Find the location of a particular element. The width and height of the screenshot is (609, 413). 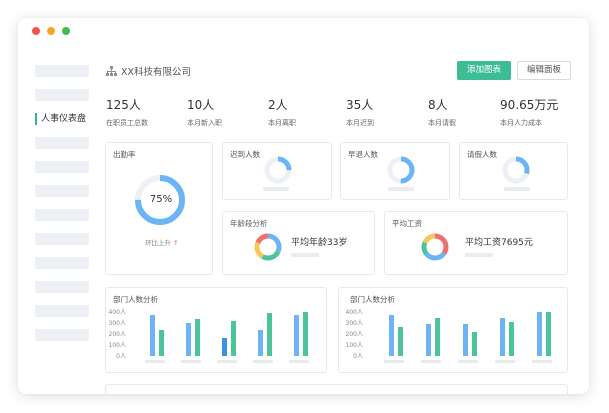

stat-label: 本月人力成本 is located at coordinates (521, 123).